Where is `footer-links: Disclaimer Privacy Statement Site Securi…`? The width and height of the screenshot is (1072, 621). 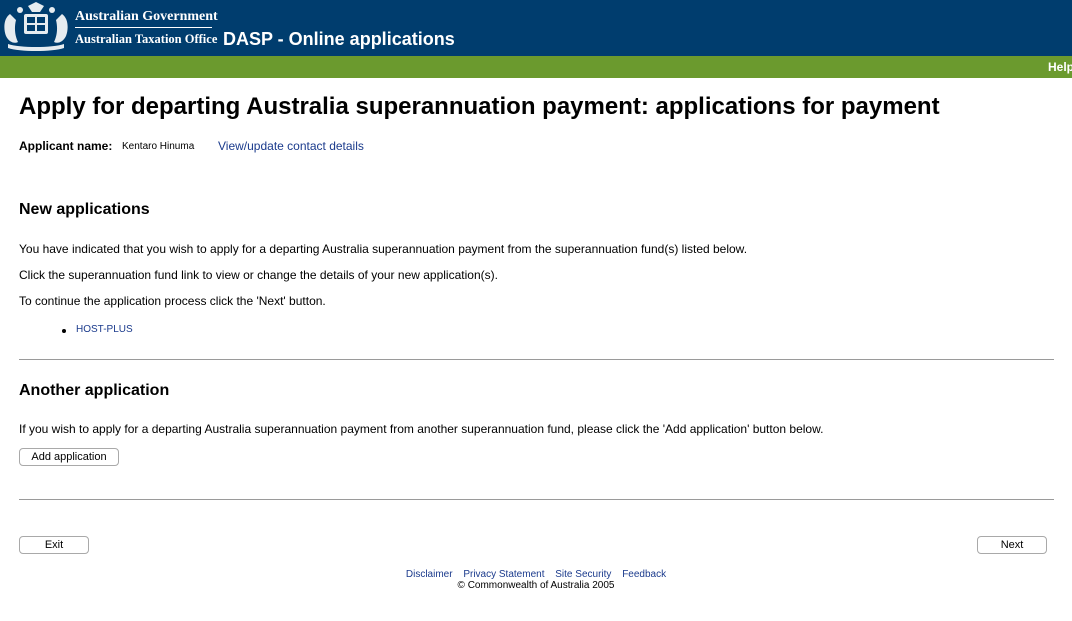
footer-links: Disclaimer Privacy Statement Site Securi… is located at coordinates (536, 574).